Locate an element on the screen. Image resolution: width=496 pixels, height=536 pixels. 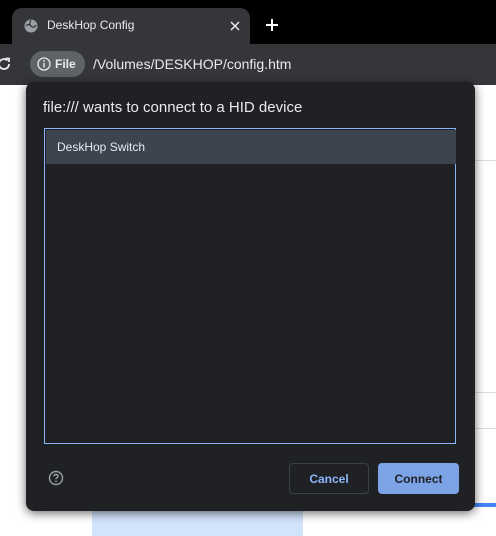
cancel-button: Cancel is located at coordinates (329, 478).